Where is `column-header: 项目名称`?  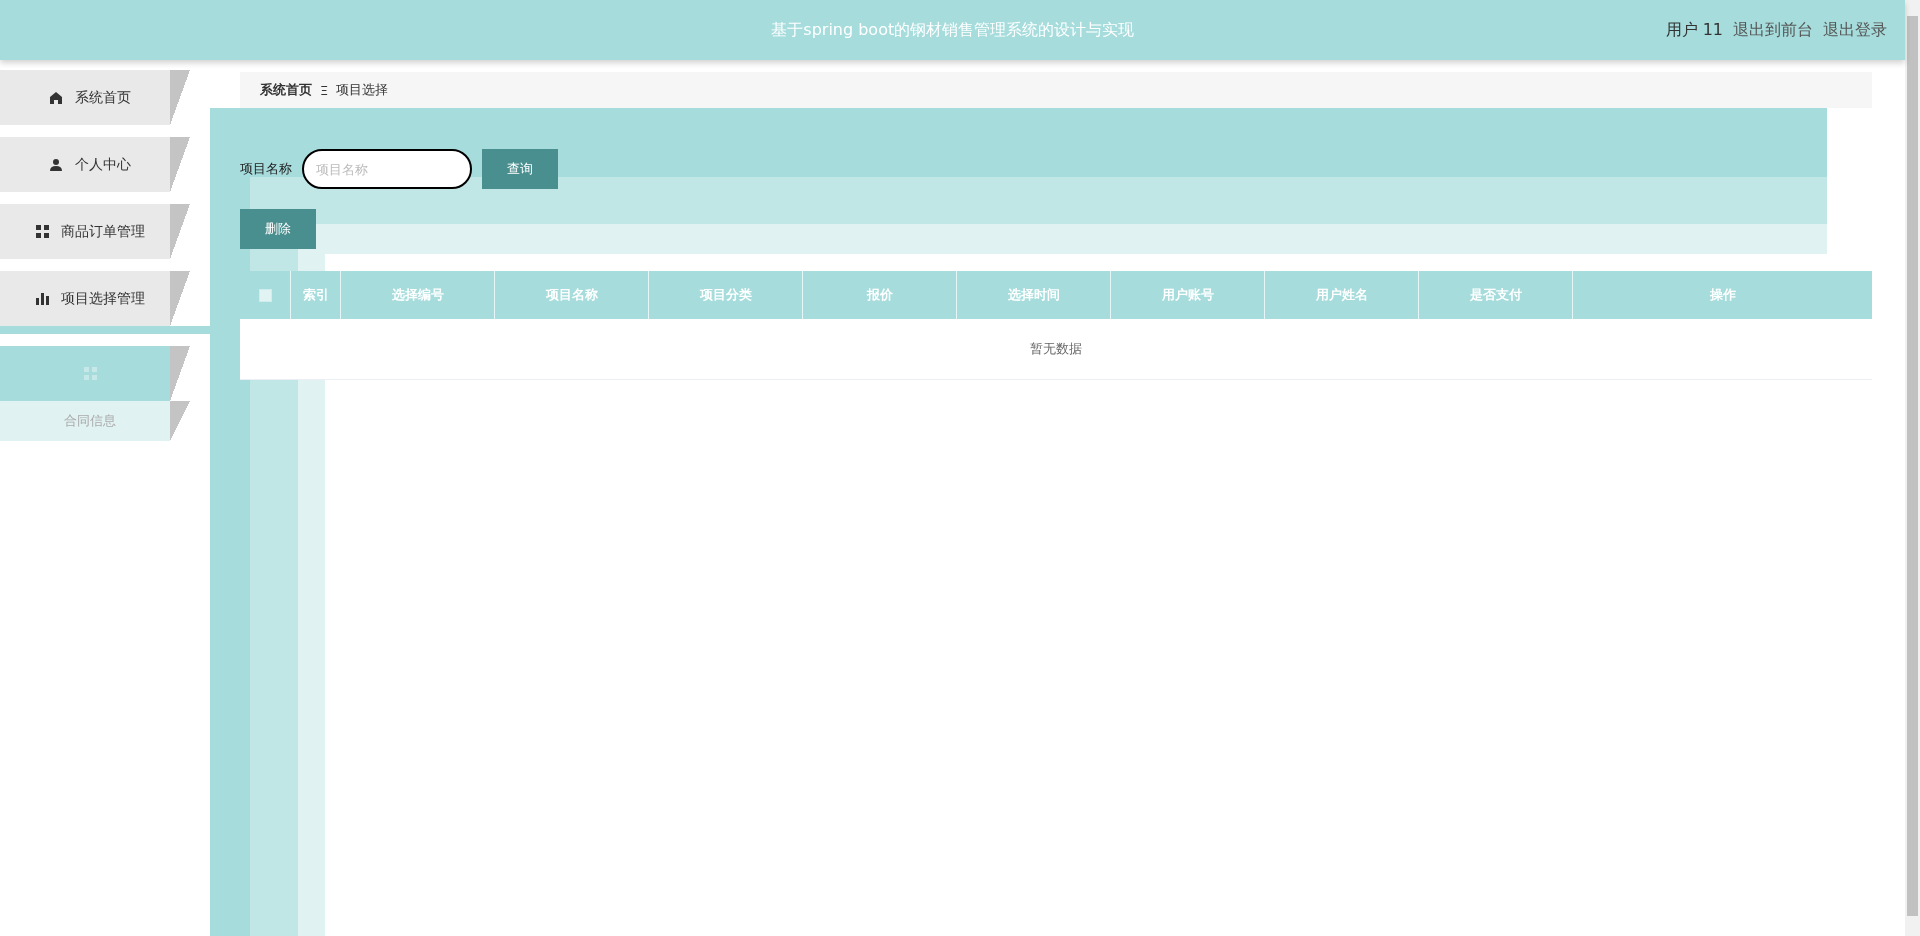 column-header: 项目名称 is located at coordinates (571, 295).